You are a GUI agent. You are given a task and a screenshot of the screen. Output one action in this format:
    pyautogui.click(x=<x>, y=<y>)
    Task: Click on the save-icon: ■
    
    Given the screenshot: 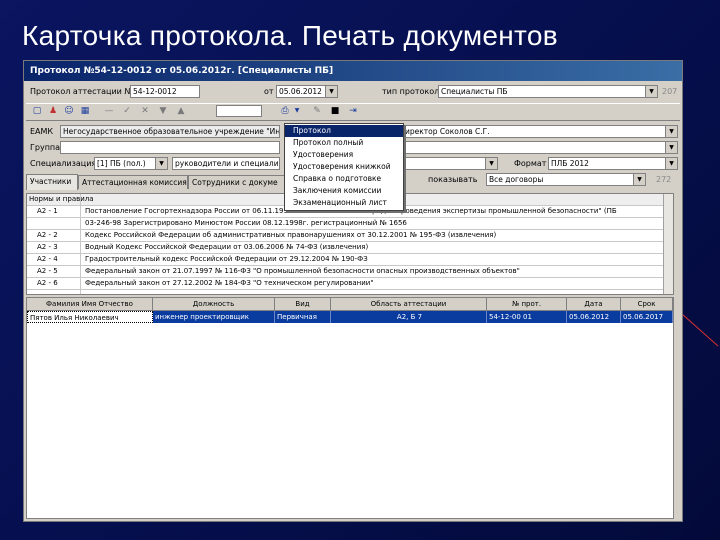 What is the action you would take?
    pyautogui.click(x=335, y=111)
    